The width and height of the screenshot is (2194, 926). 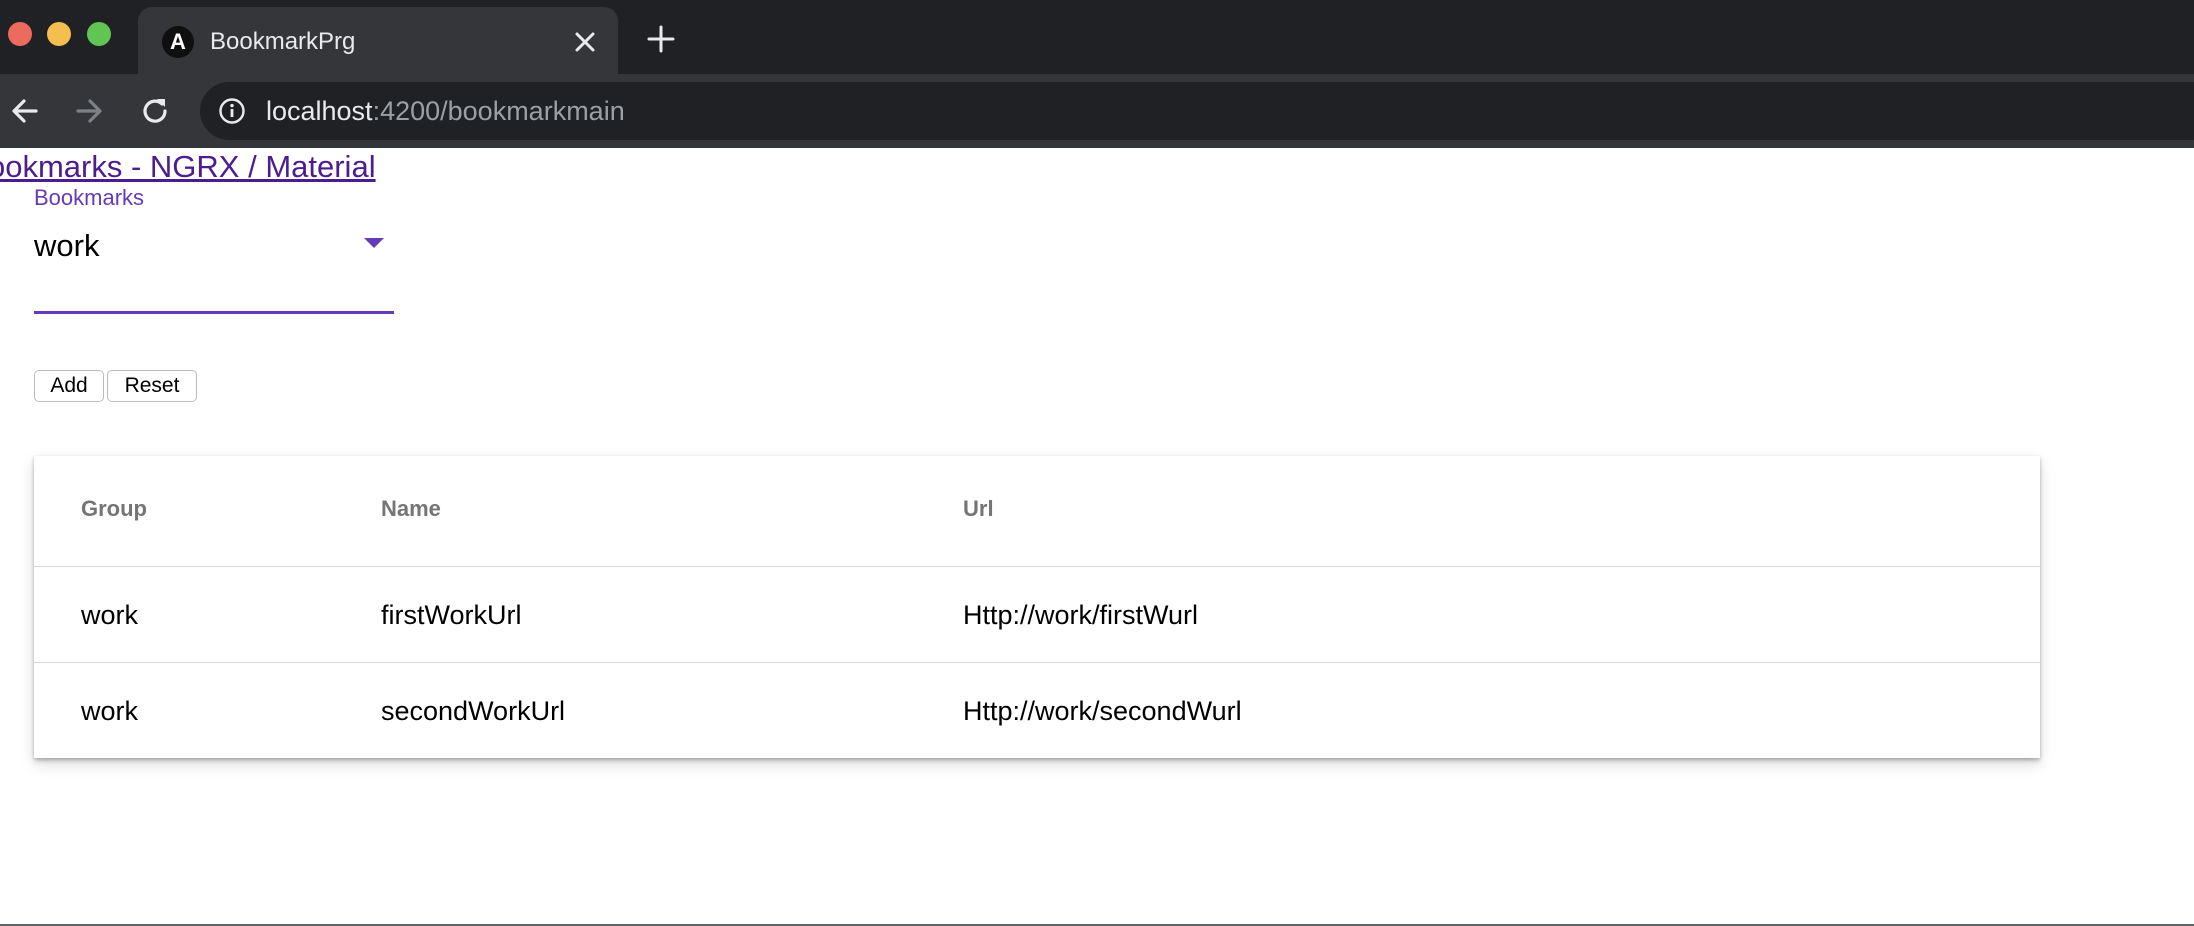 I want to click on back-arrow-icon, so click(x=25, y=111).